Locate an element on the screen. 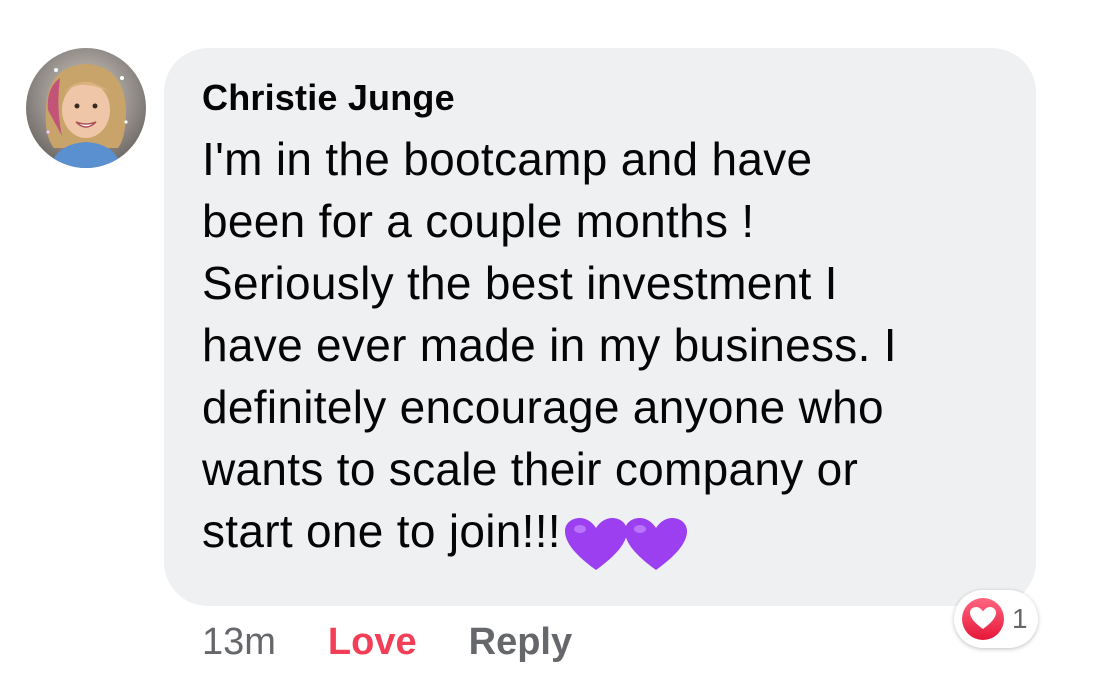 This screenshot has width=1094, height=674. comment-actions: 13m Love Reply is located at coordinates (387, 642).